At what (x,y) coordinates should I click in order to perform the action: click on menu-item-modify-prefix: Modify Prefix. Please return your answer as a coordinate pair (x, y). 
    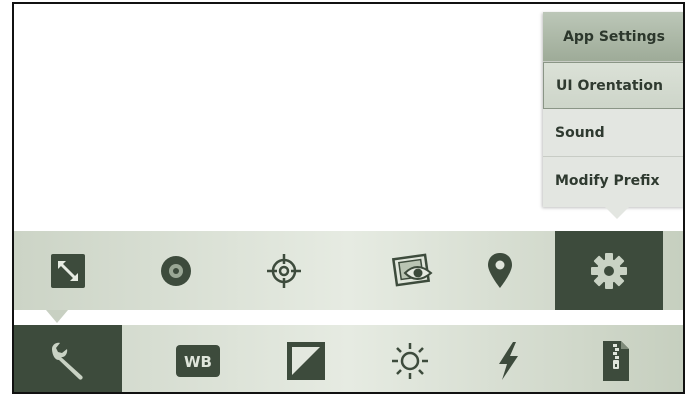
    Looking at the image, I should click on (613, 181).